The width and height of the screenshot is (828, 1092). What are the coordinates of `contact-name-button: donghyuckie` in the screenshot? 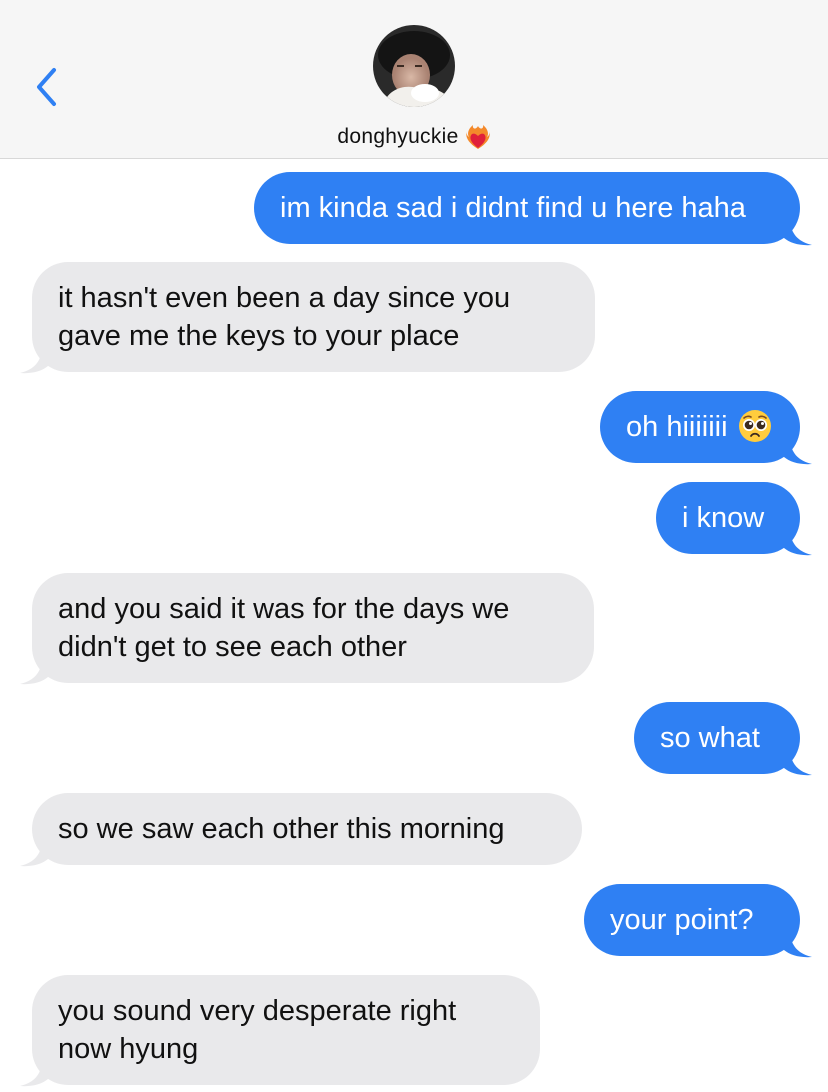 It's located at (414, 137).